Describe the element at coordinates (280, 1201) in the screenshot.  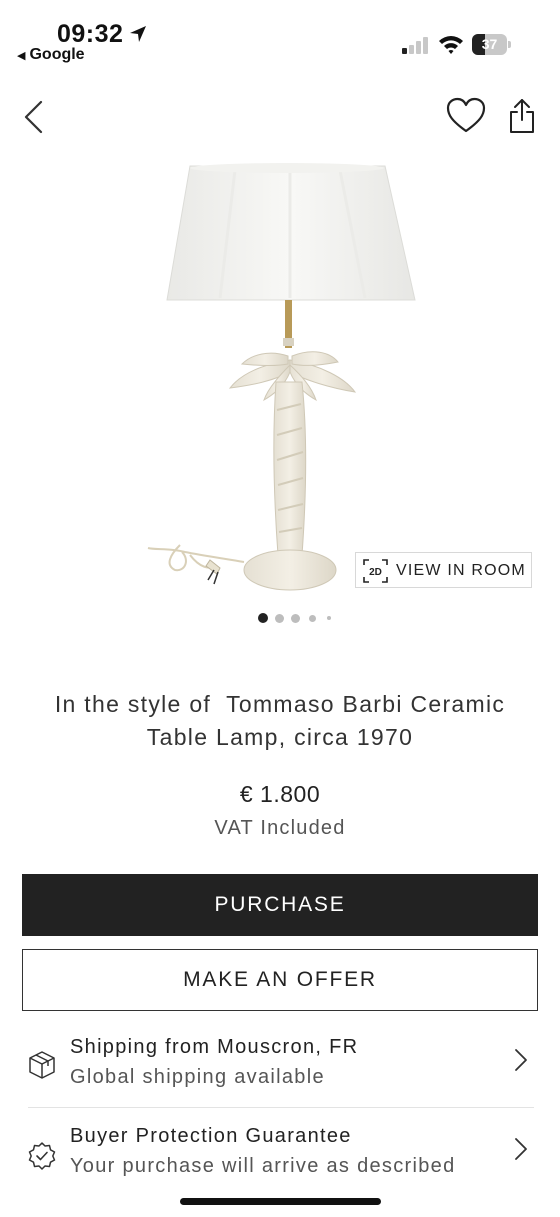
I see `home-indicator` at that location.